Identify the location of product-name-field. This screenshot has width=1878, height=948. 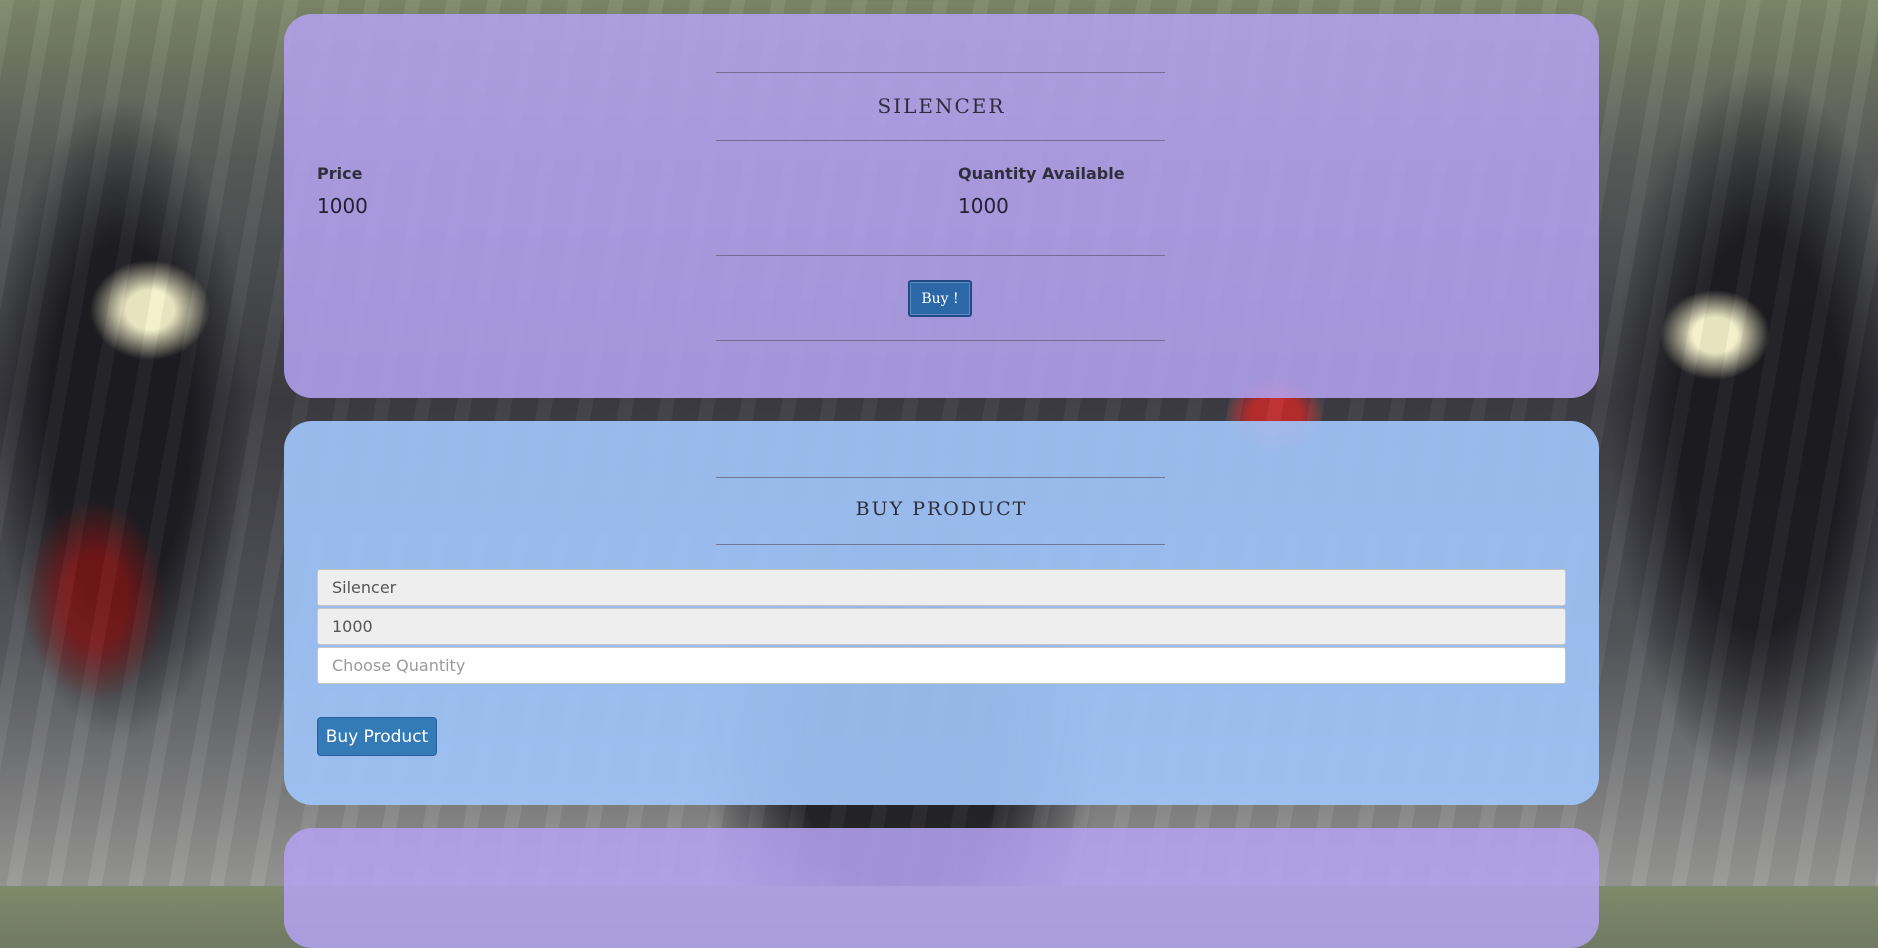
(941, 587).